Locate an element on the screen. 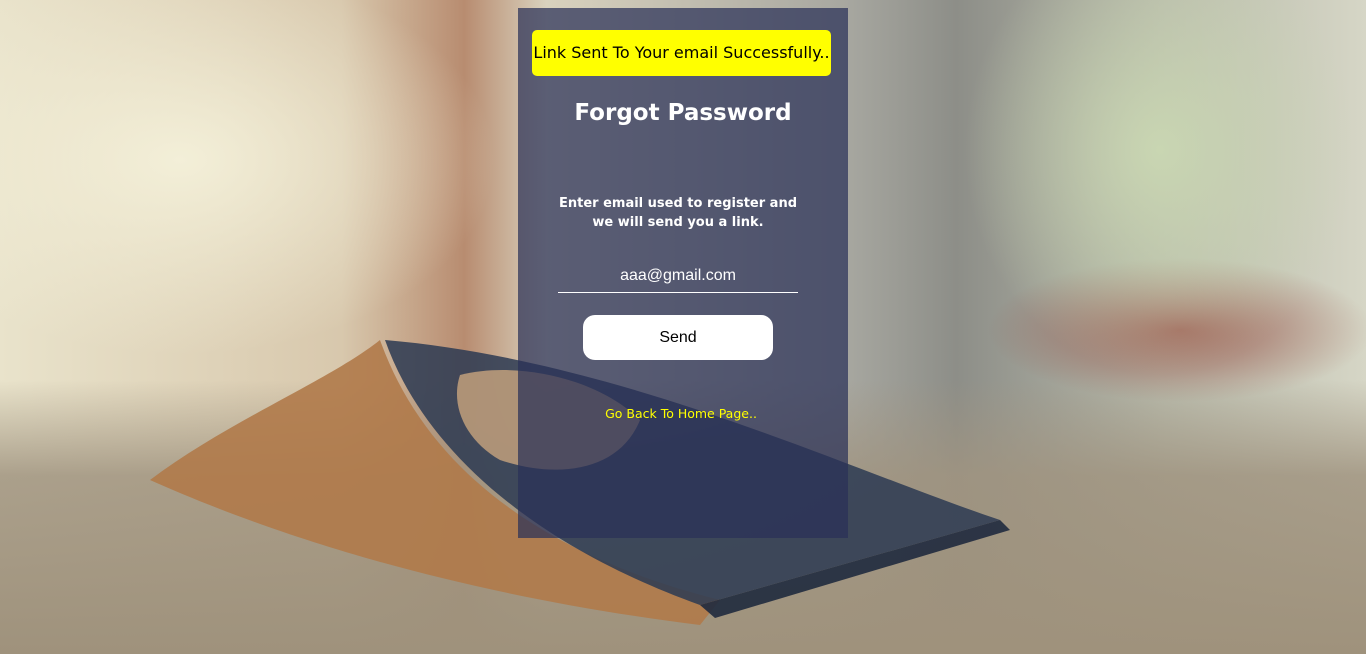 Image resolution: width=1366 pixels, height=654 pixels. email-input is located at coordinates (678, 276).